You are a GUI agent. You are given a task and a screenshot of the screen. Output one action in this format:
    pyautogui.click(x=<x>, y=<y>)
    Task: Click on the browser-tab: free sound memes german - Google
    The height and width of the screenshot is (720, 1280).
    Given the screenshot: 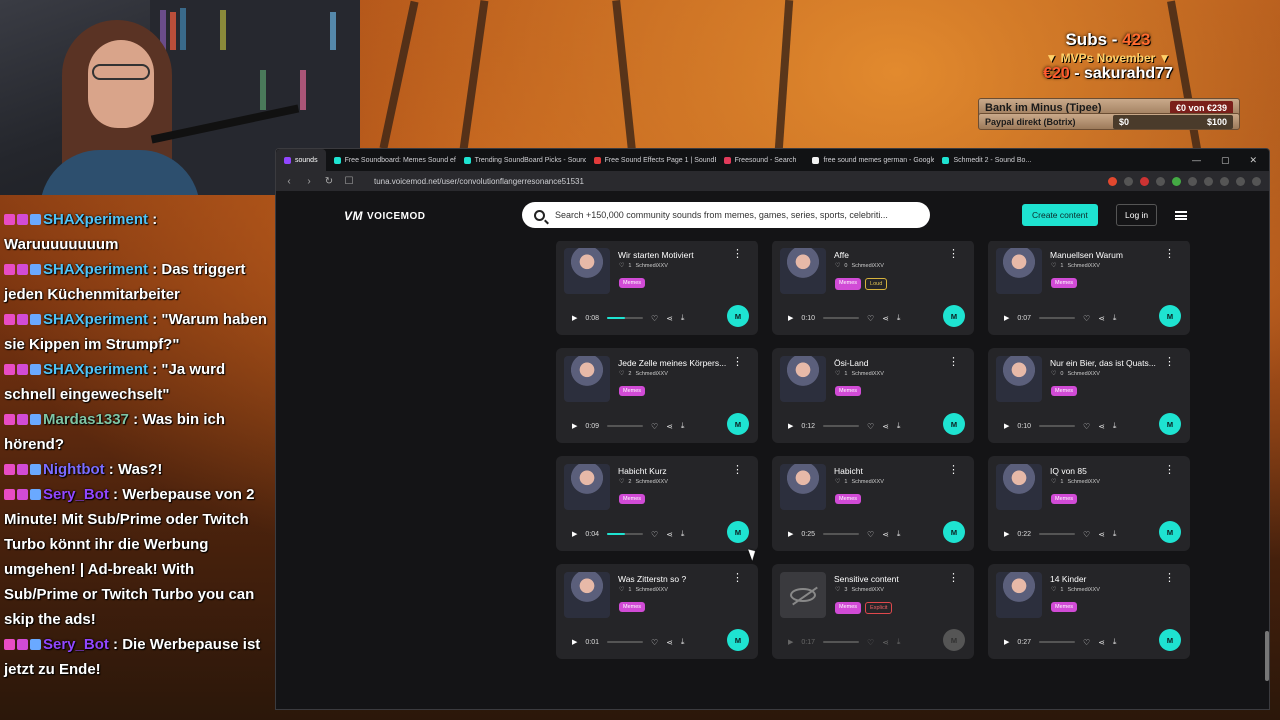 What is the action you would take?
    pyautogui.click(x=869, y=160)
    